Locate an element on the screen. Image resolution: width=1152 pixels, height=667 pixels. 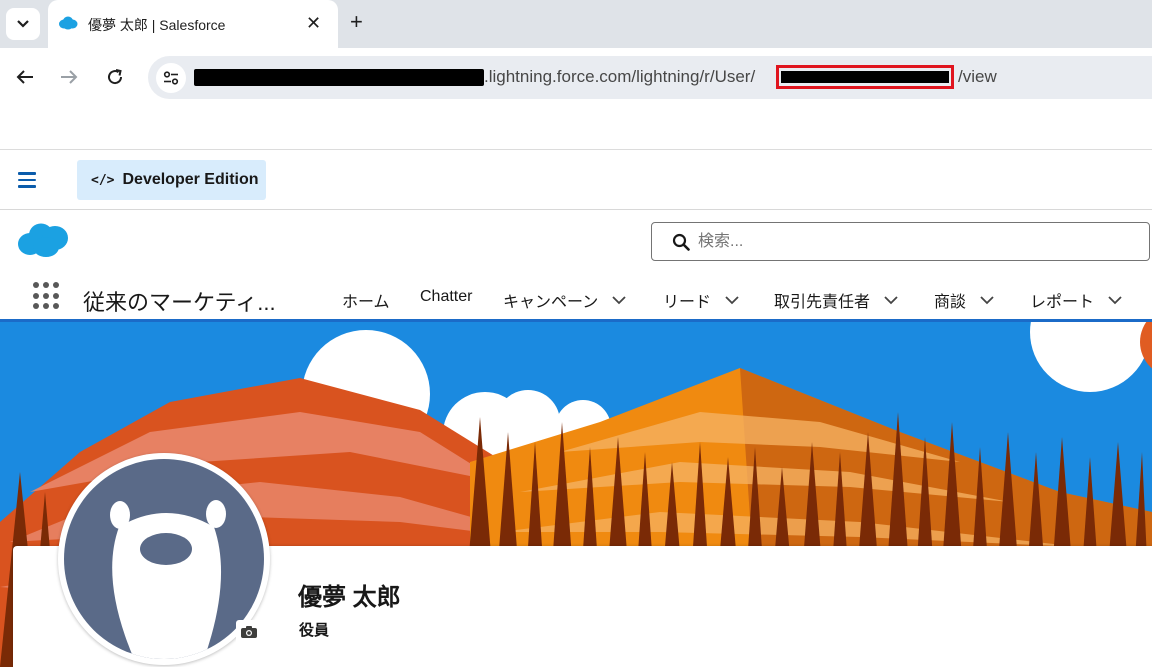
nav-item-home: ホーム is located at coordinates (366, 300).